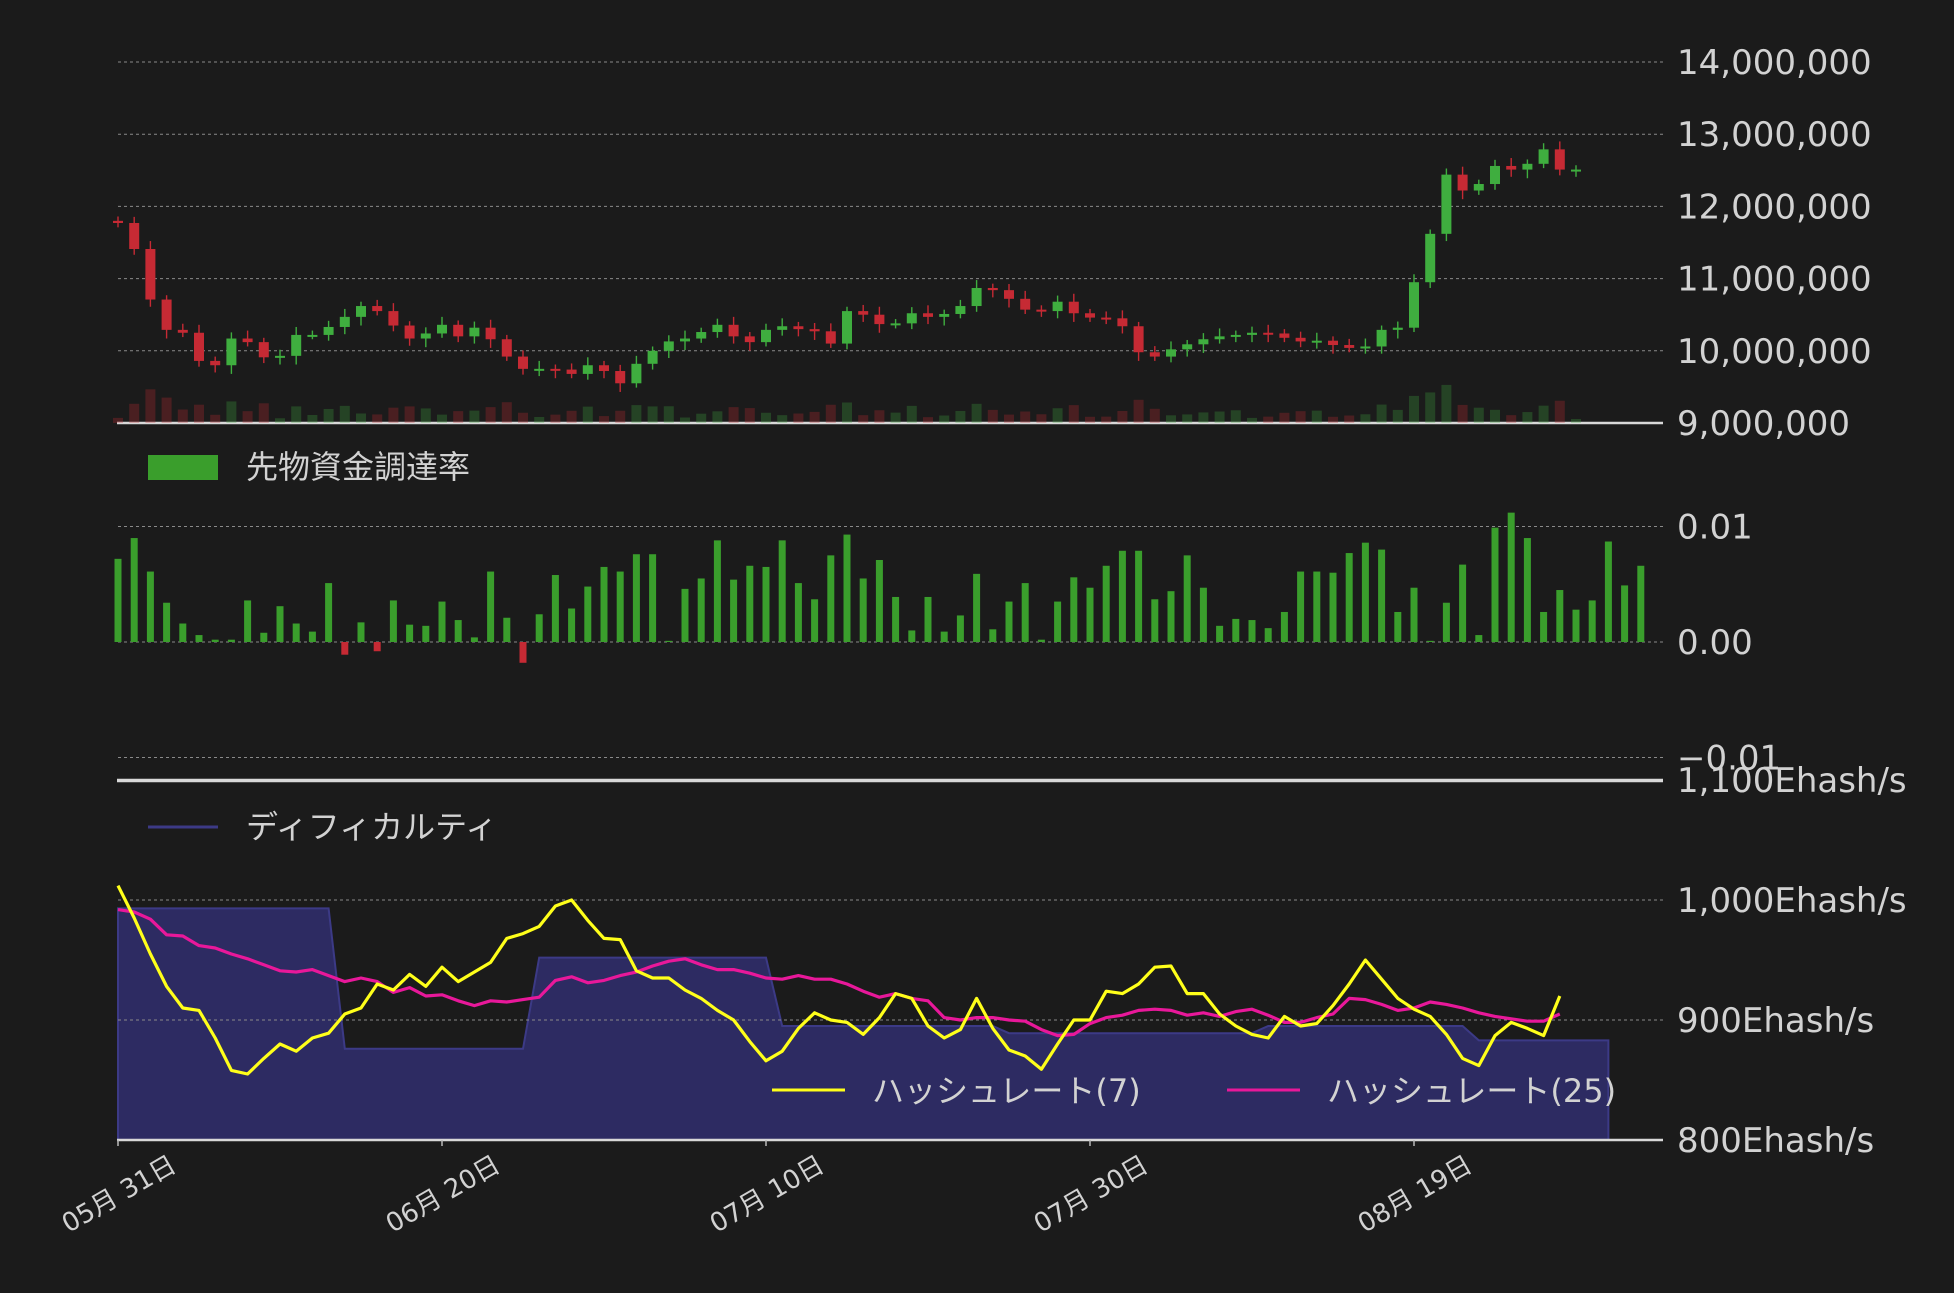 The image size is (1954, 1293). I want to click on x-axis: 05月 31日 06月 20日 07月 10日 07月 30日 08月 19日, so click(767, 1189).